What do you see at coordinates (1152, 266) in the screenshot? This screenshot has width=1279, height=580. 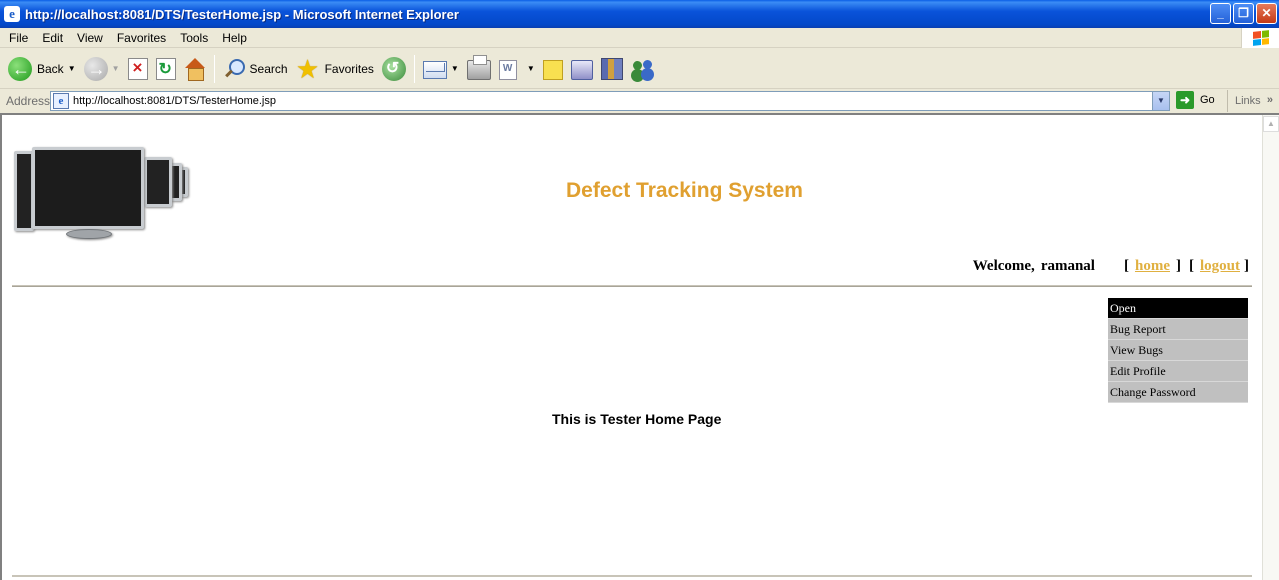 I see `home-link: home` at bounding box center [1152, 266].